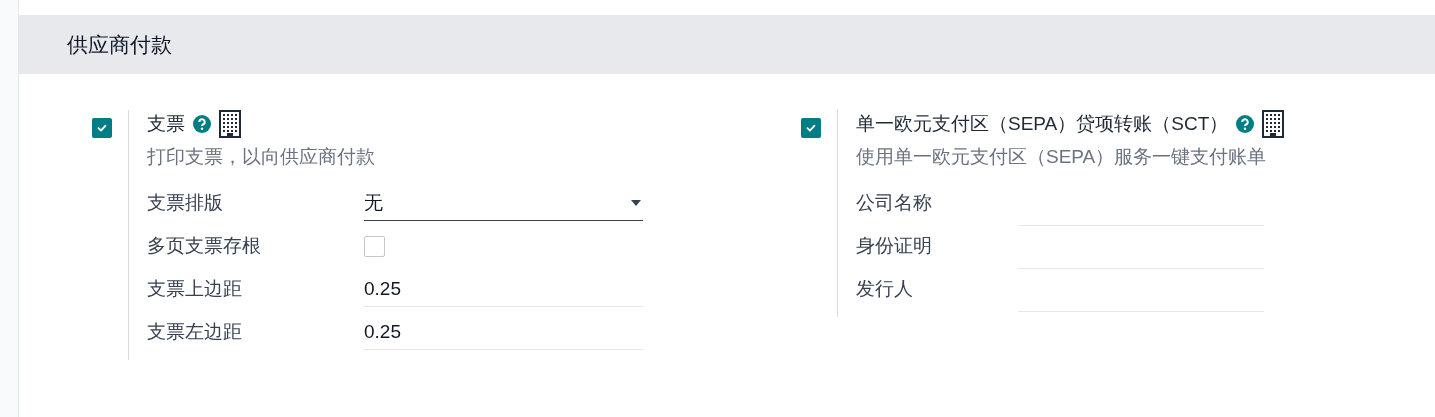  Describe the element at coordinates (204, 246) in the screenshot. I see `field-label: 多页支票存根` at that location.